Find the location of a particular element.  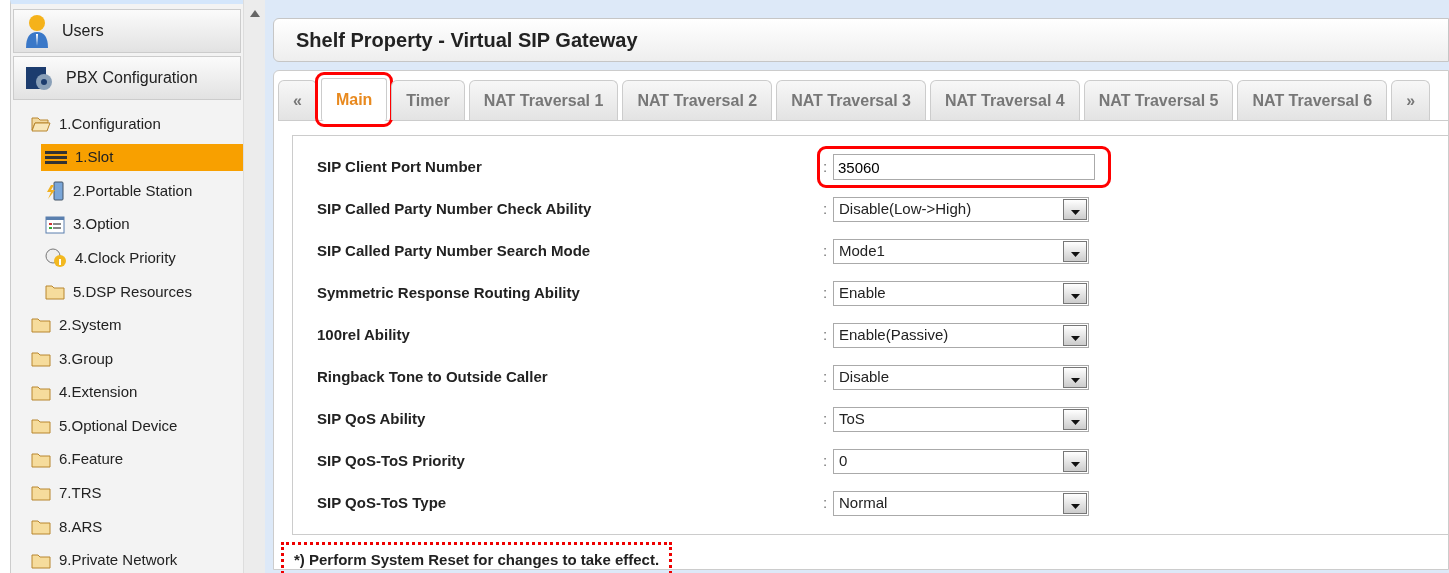

tree-label: 6.Feature is located at coordinates (91, 459).